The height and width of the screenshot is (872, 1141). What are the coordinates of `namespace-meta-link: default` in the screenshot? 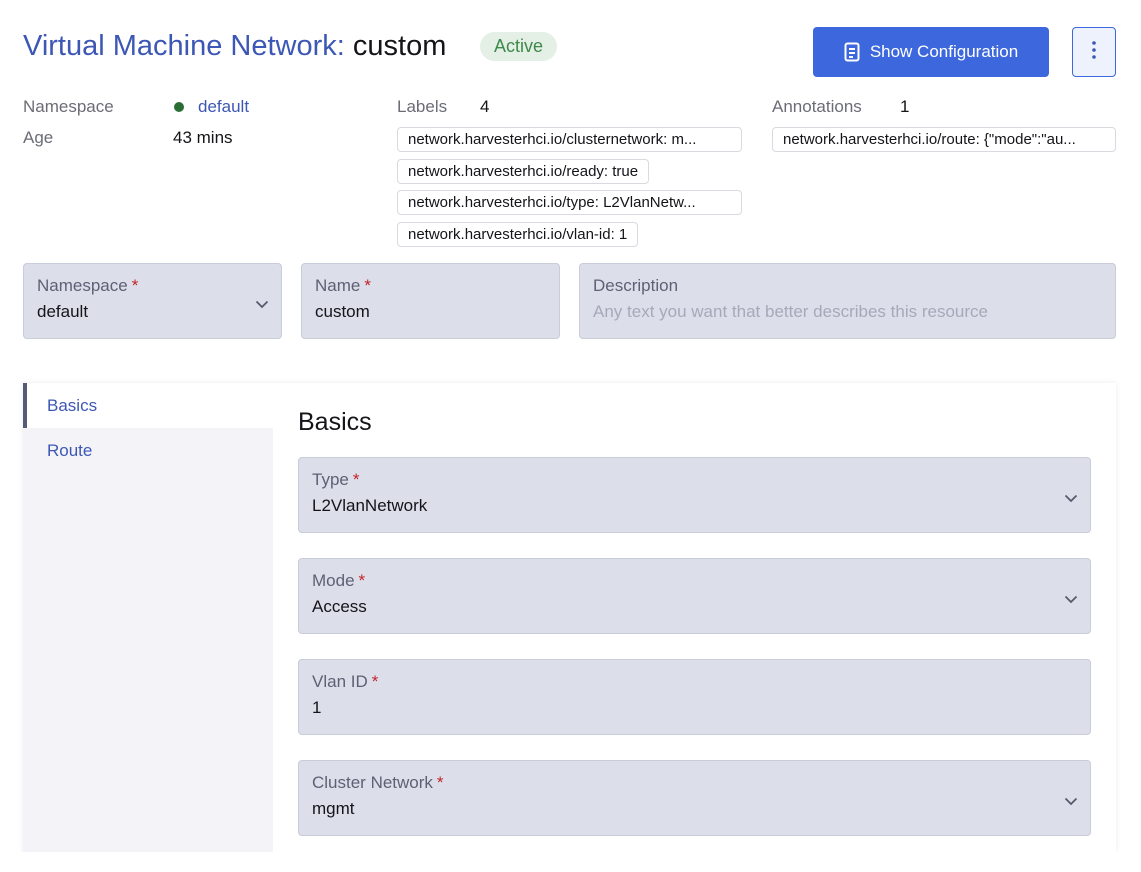 It's located at (211, 107).